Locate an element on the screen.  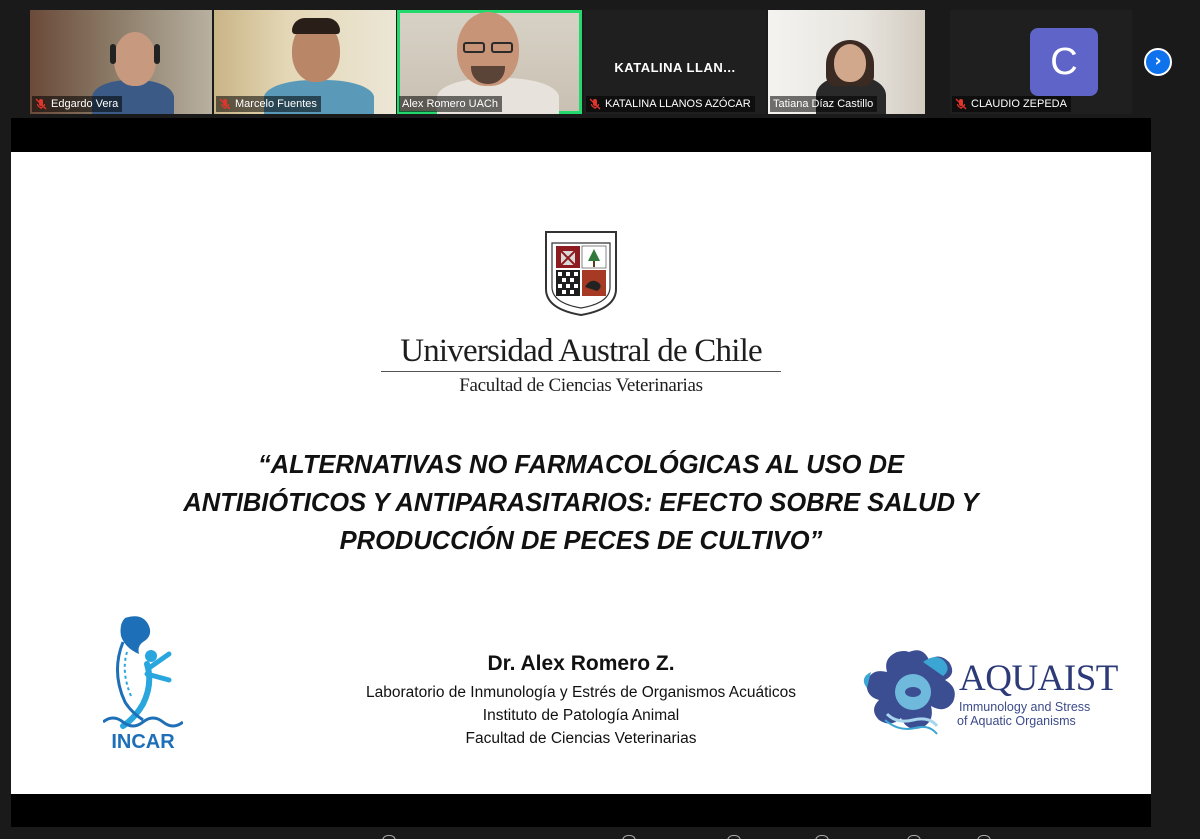
participant-tile-tatiana-diaz: Tatiana Díaz Castillo is located at coordinates (846, 62).